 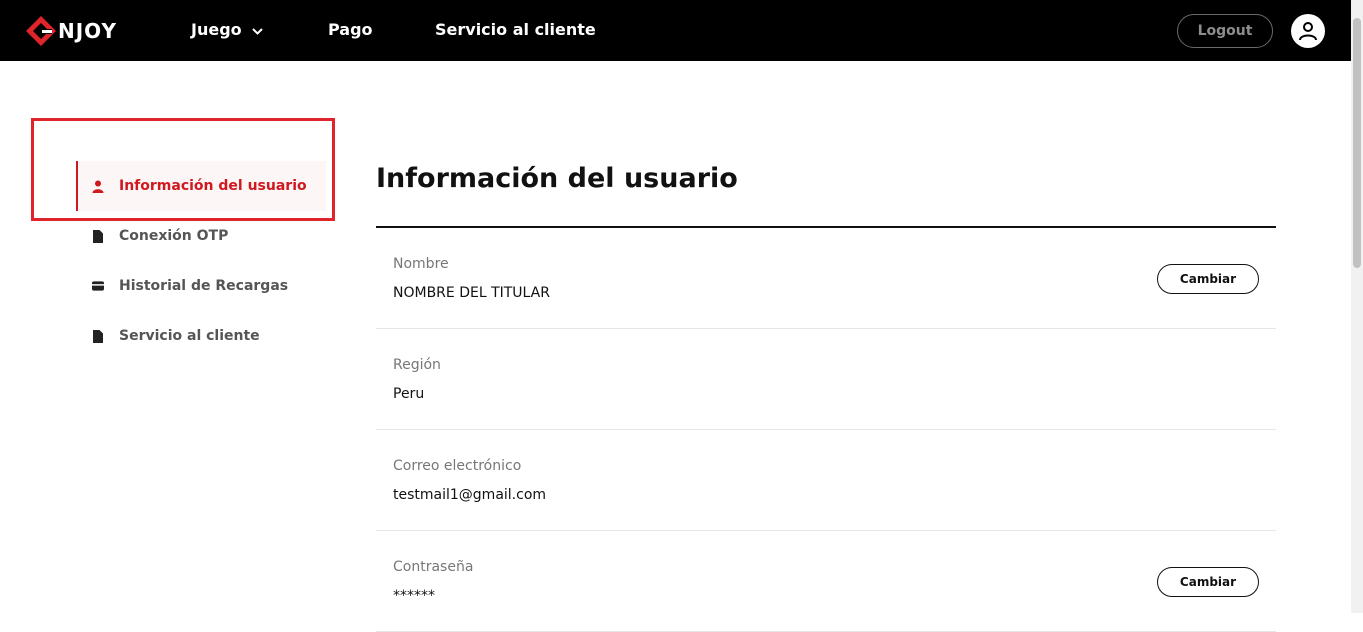 What do you see at coordinates (1357, 143) in the screenshot?
I see `scrollbar-thumb` at bounding box center [1357, 143].